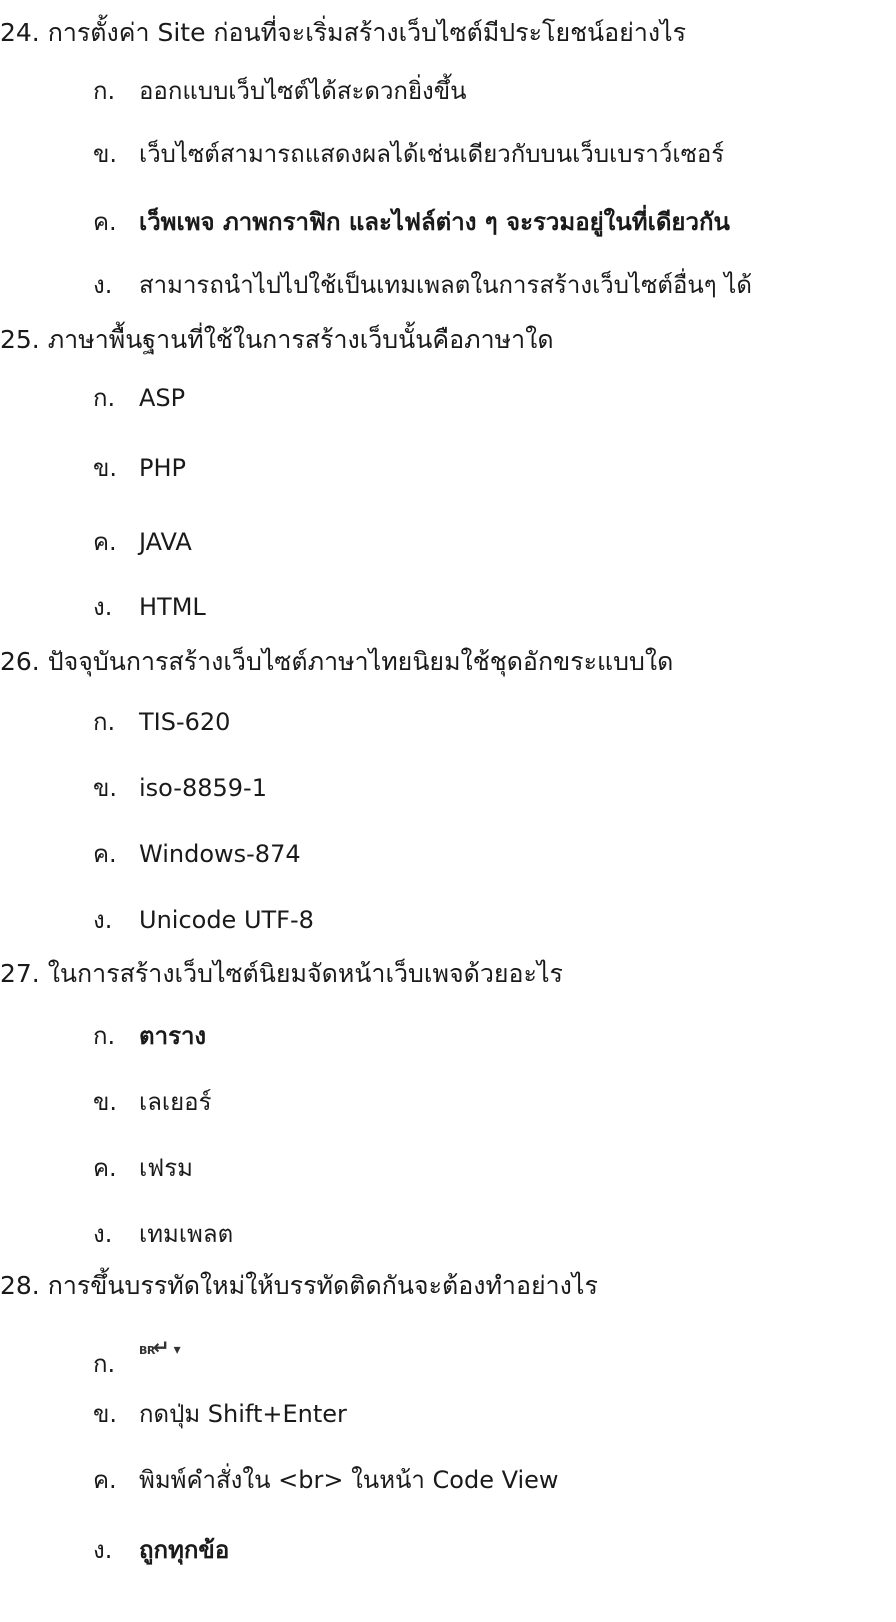  I want to click on question-25-option-d: ง. HTML, so click(149, 607).